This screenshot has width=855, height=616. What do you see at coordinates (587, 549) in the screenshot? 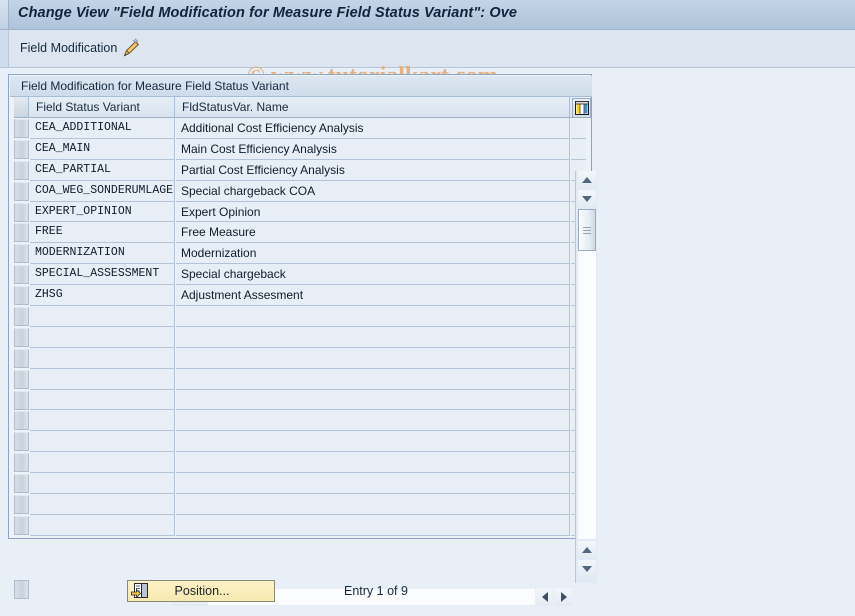
I see `scroll-up-button-bottom` at bounding box center [587, 549].